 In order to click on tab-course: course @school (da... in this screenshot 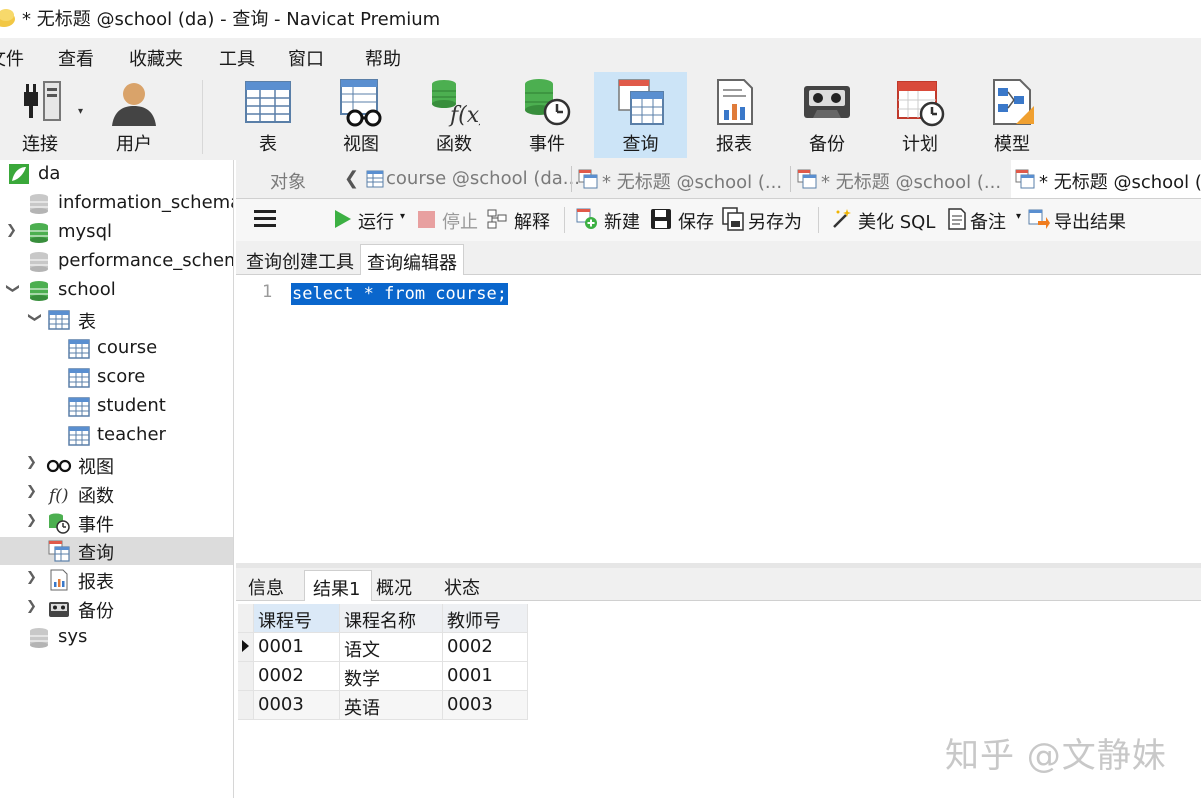, I will do `click(472, 179)`.